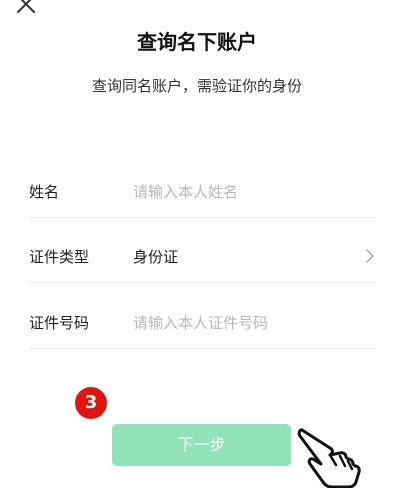  What do you see at coordinates (197, 42) in the screenshot?
I see `page-title: 查询名下账户` at bounding box center [197, 42].